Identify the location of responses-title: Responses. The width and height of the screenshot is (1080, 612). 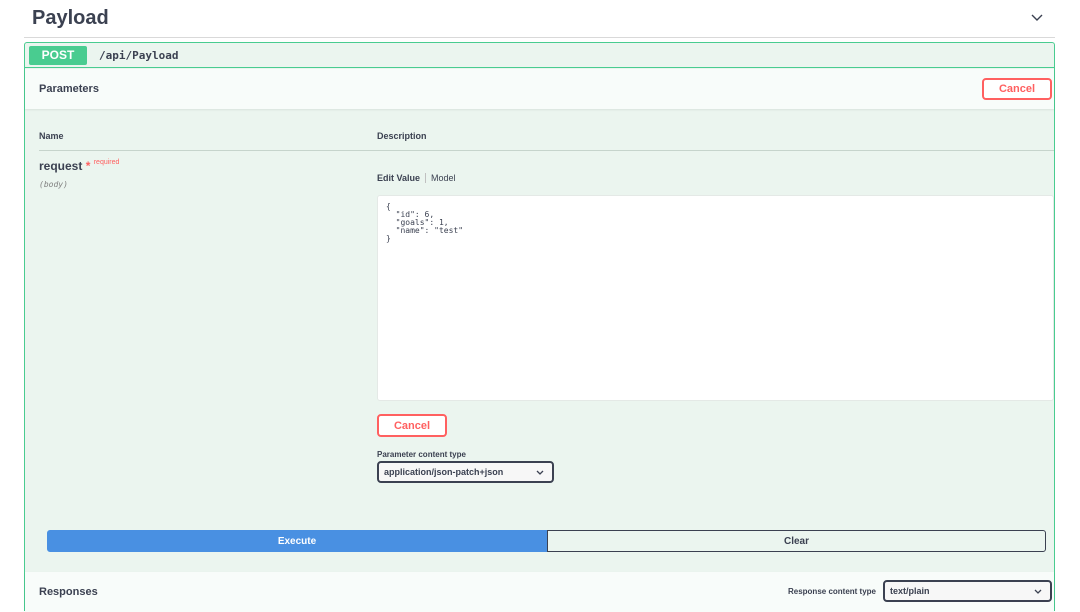
(68, 592).